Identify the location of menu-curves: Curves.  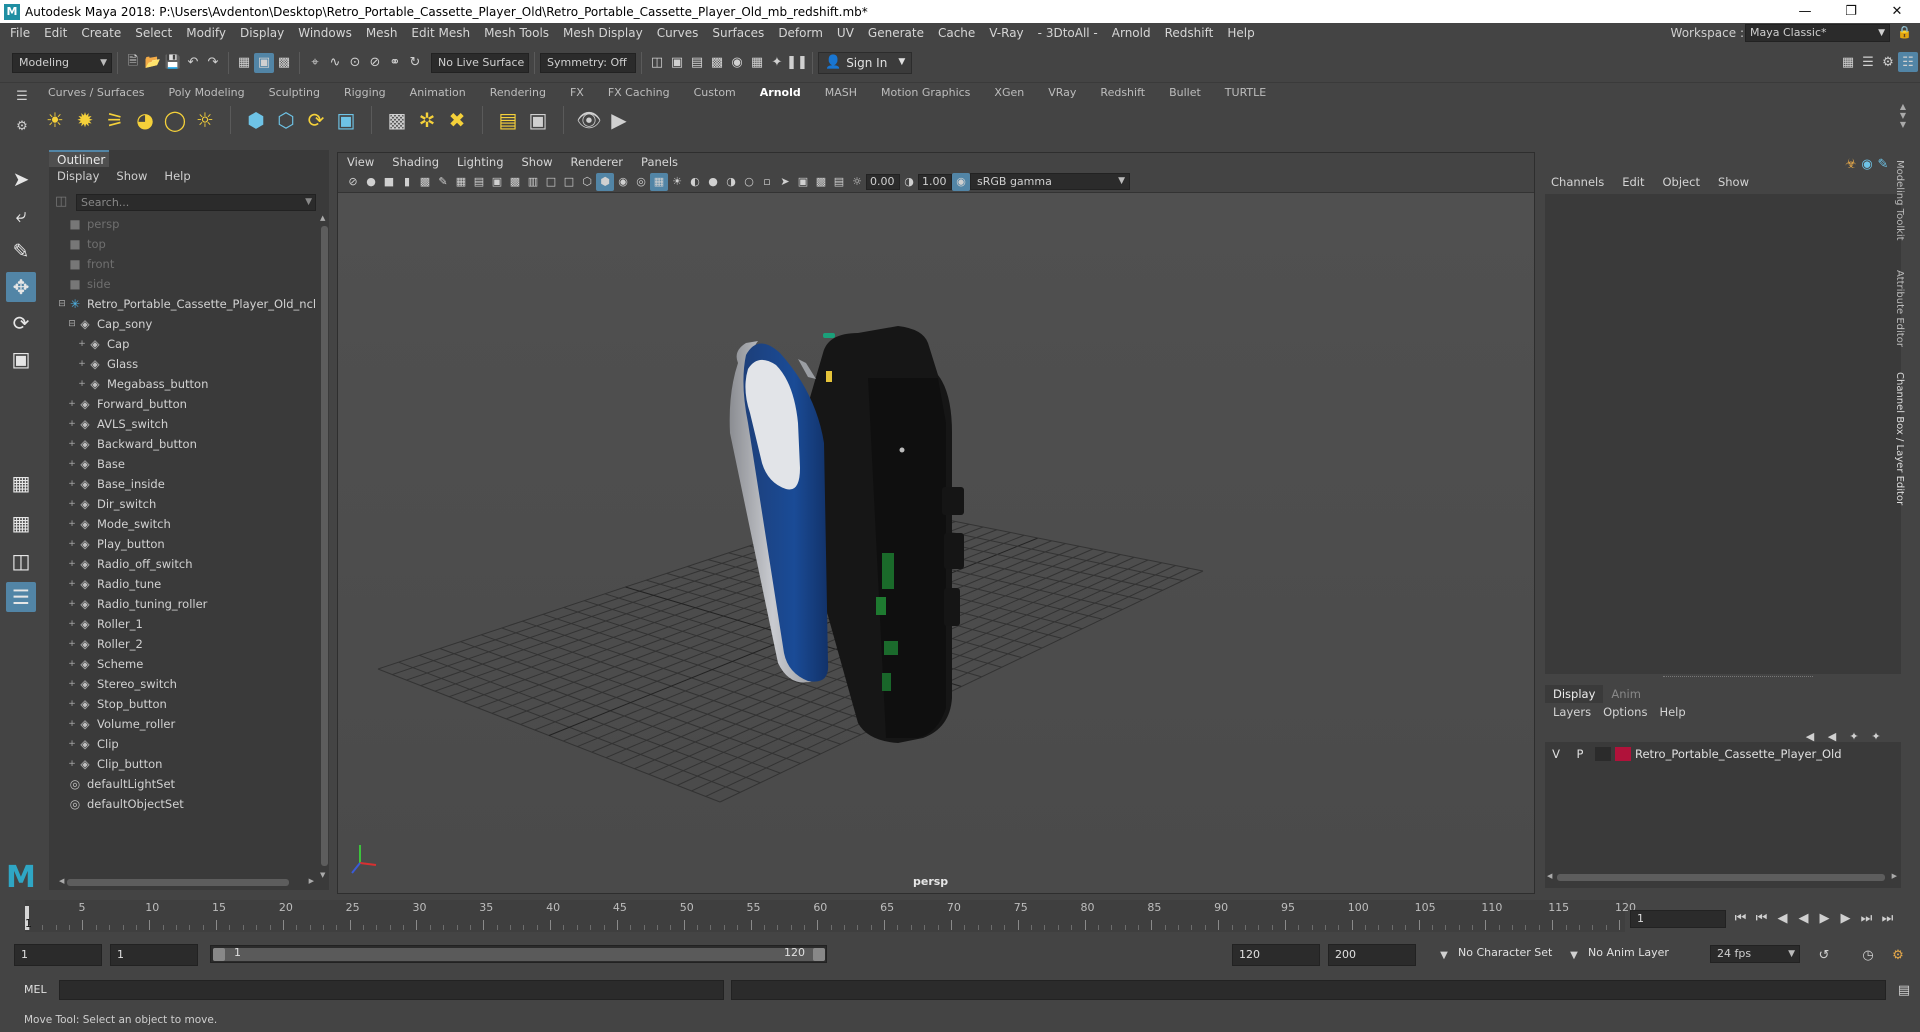
(678, 33).